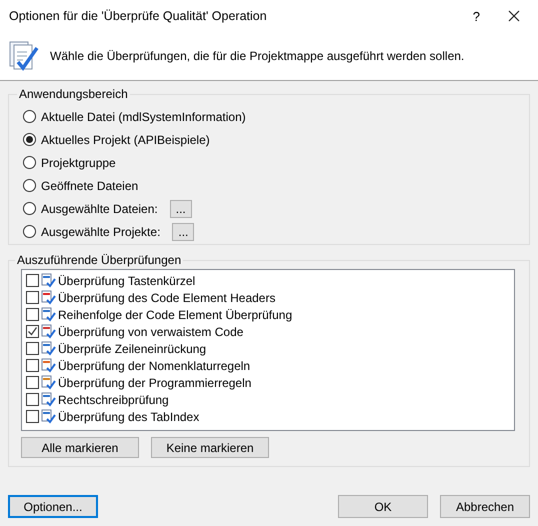  Describe the element at coordinates (69, 163) in the screenshot. I see `radio-option: Projektgruppe` at that location.